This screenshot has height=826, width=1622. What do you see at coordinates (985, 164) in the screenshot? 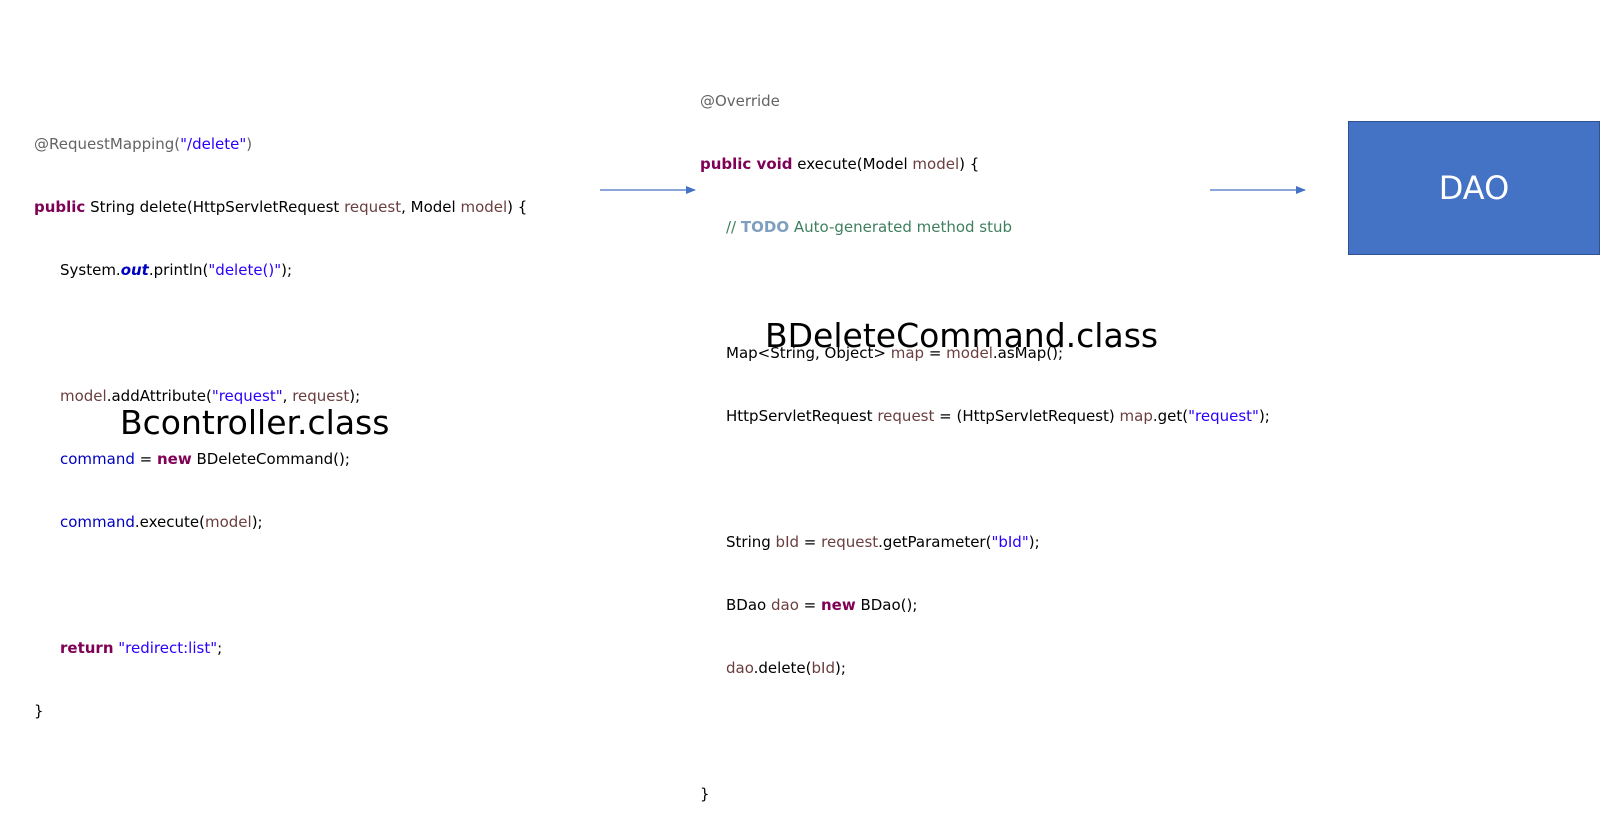
I see `code-line: public void execute(Model model) {` at bounding box center [985, 164].